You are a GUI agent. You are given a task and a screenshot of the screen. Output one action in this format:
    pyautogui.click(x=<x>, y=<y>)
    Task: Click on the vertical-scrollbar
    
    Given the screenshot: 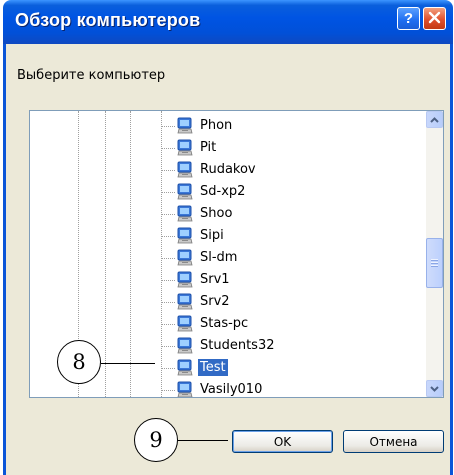 What is the action you would take?
    pyautogui.click(x=434, y=254)
    